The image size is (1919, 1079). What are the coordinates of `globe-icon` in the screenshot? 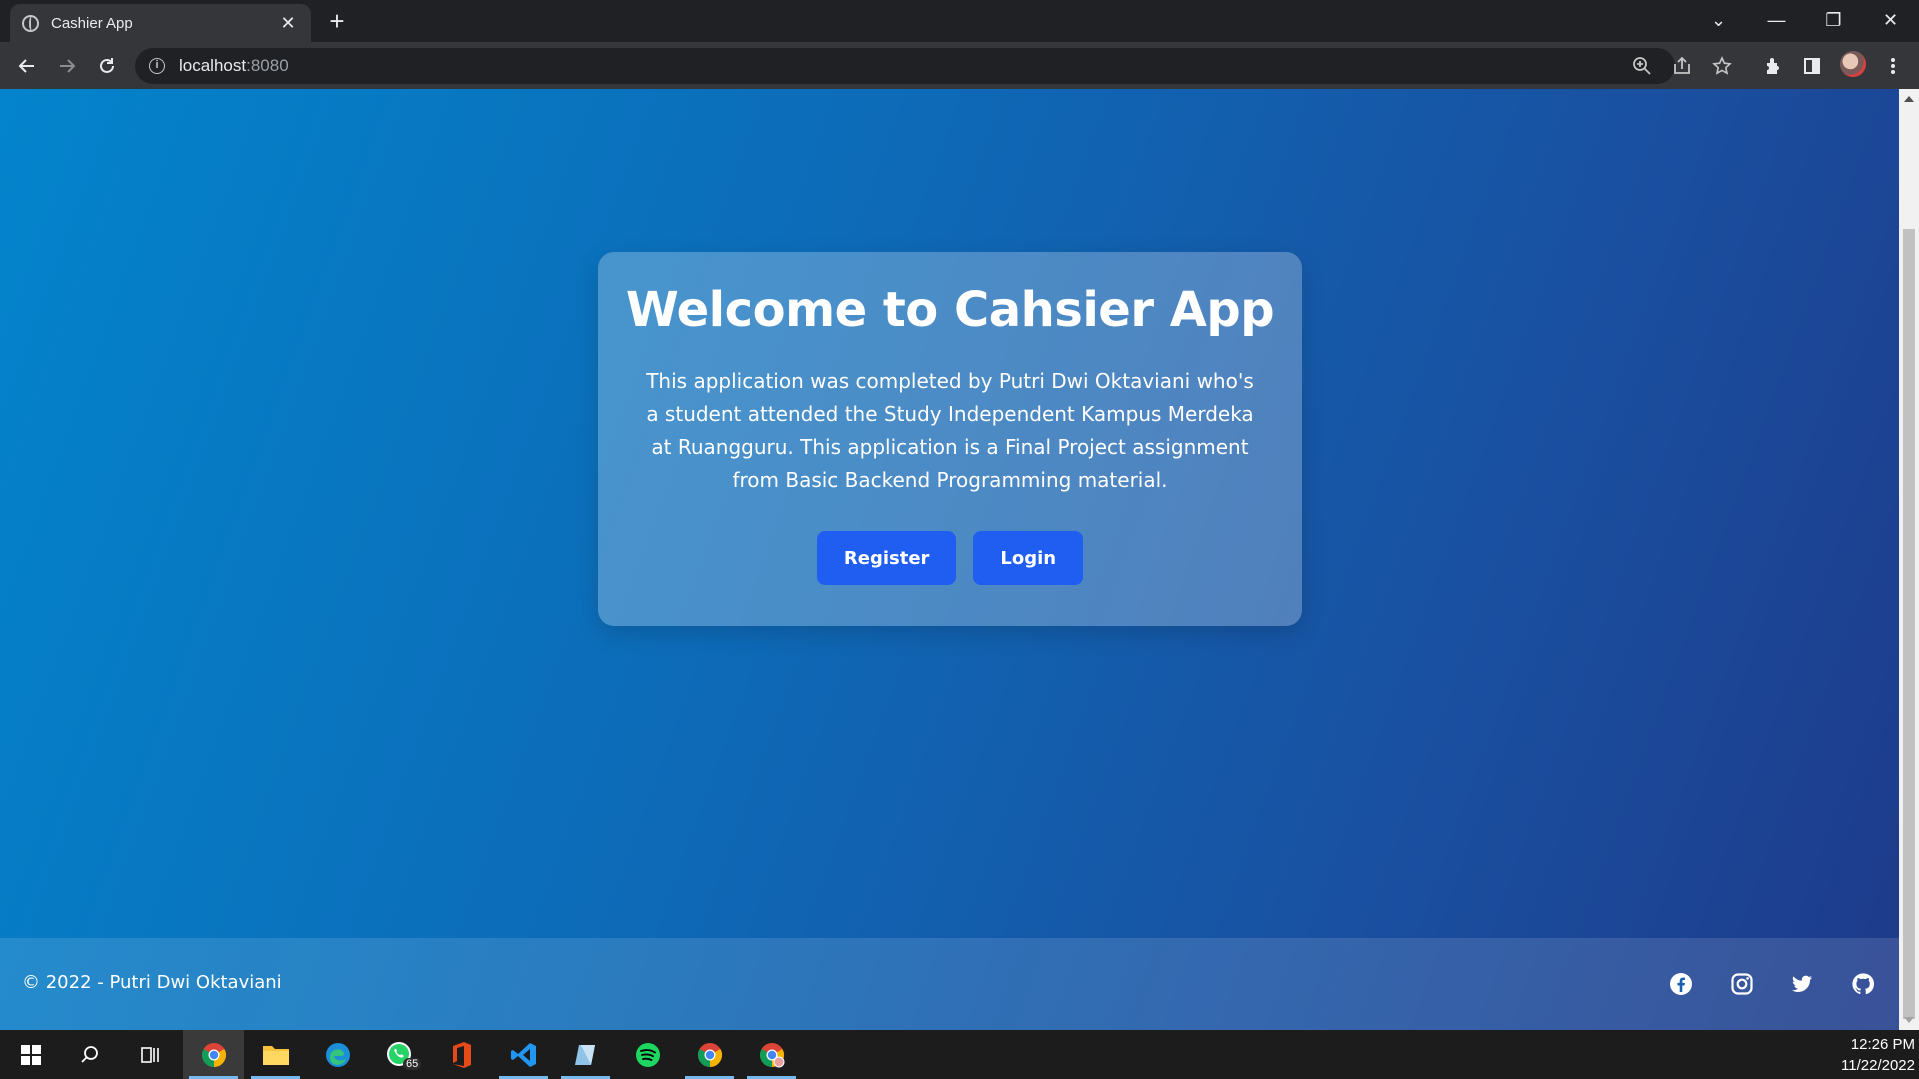 It's located at (30, 23).